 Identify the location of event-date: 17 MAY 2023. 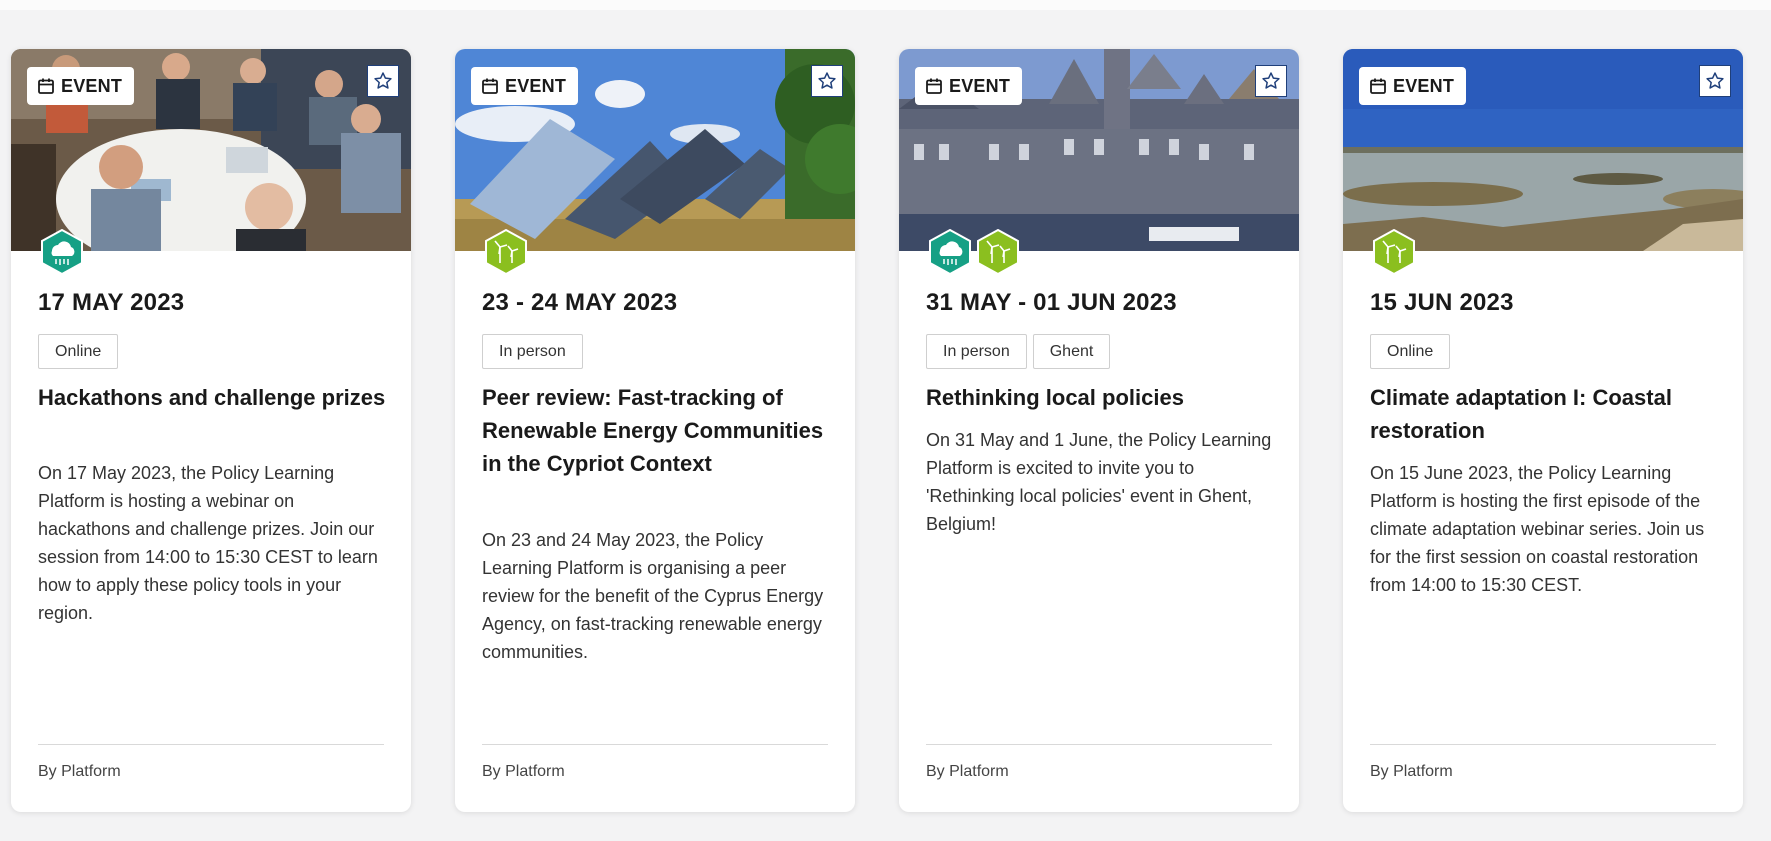
(111, 302).